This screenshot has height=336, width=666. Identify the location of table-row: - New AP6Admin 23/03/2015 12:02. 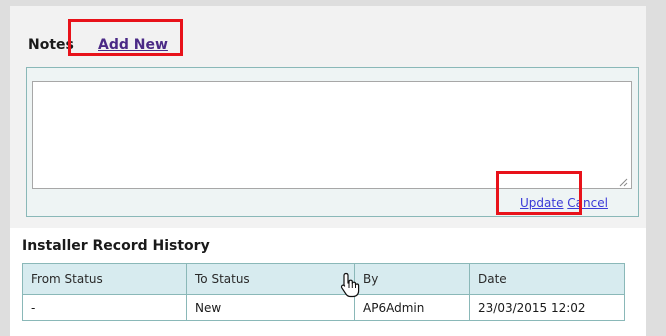
(323, 307).